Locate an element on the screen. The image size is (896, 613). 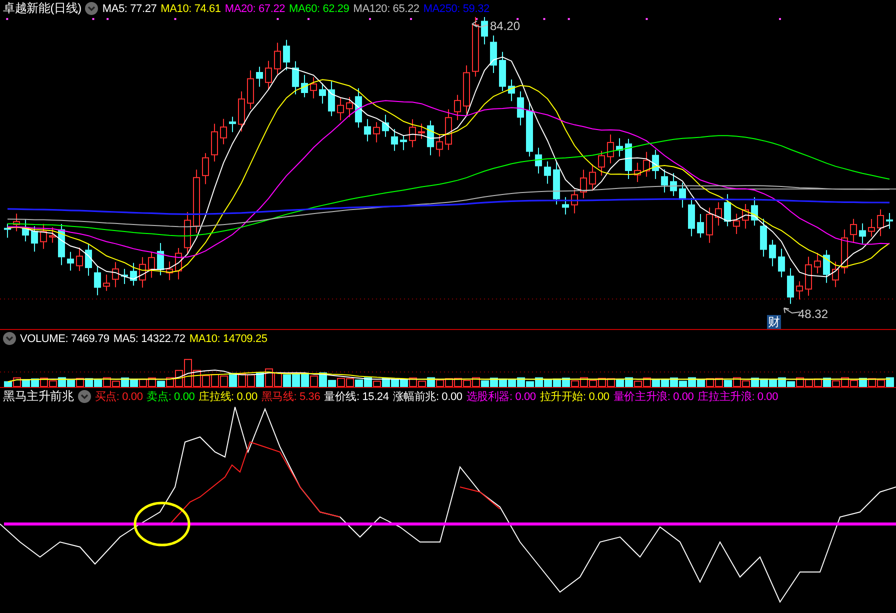
legend-item: VOLUME: 7469.79 is located at coordinates (65, 338).